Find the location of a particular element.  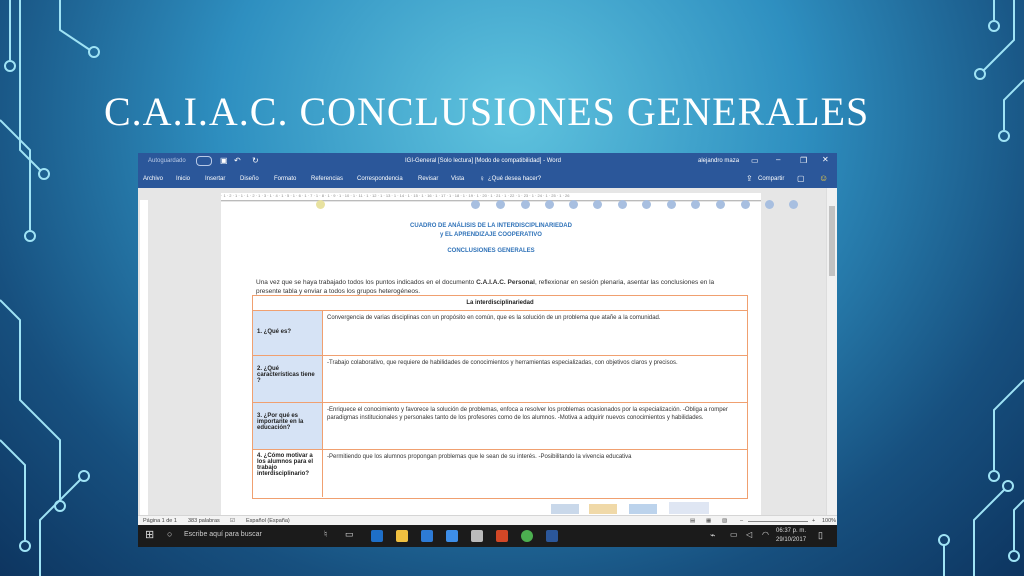

network-icon: ⌁ is located at coordinates (712, 535).